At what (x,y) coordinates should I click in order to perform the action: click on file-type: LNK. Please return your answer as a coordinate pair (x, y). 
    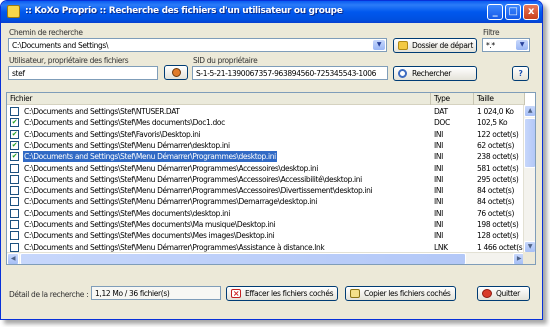
    Looking at the image, I should click on (441, 247).